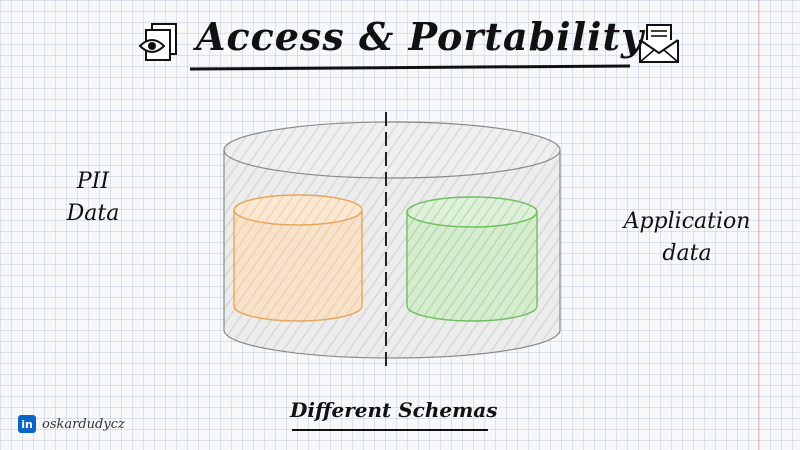 The image size is (800, 450). What do you see at coordinates (472, 259) in the screenshot?
I see `application-database-cylinder` at bounding box center [472, 259].